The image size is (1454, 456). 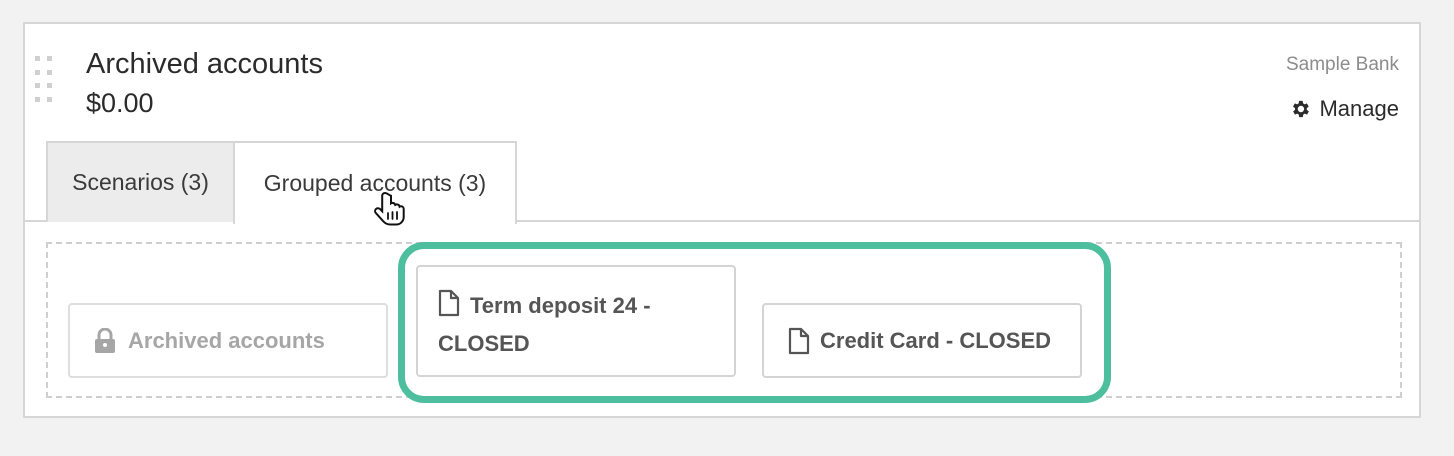 I want to click on gear-icon, so click(x=1301, y=109).